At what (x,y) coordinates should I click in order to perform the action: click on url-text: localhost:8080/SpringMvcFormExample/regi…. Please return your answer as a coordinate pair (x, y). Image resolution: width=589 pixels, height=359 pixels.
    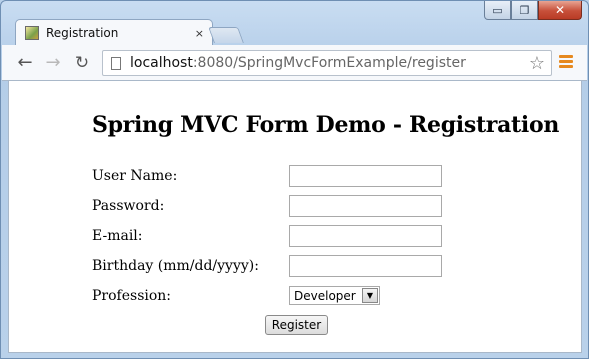
    Looking at the image, I should click on (329, 63).